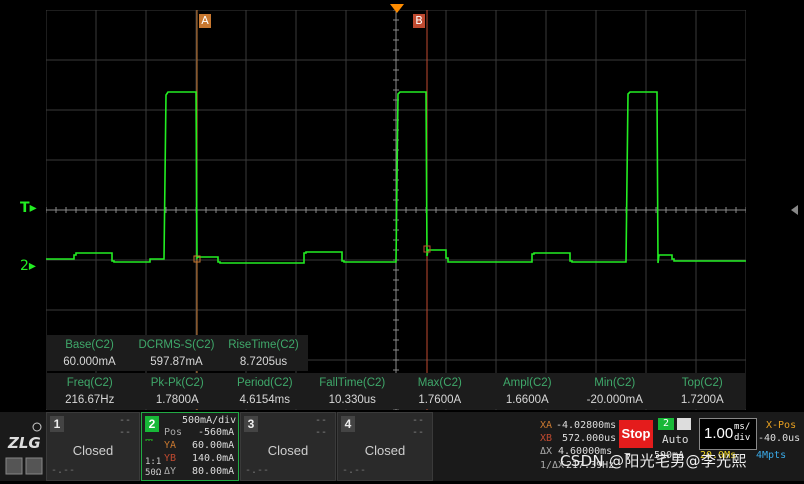  I want to click on brand-logo: ZLG, so click(24, 445).